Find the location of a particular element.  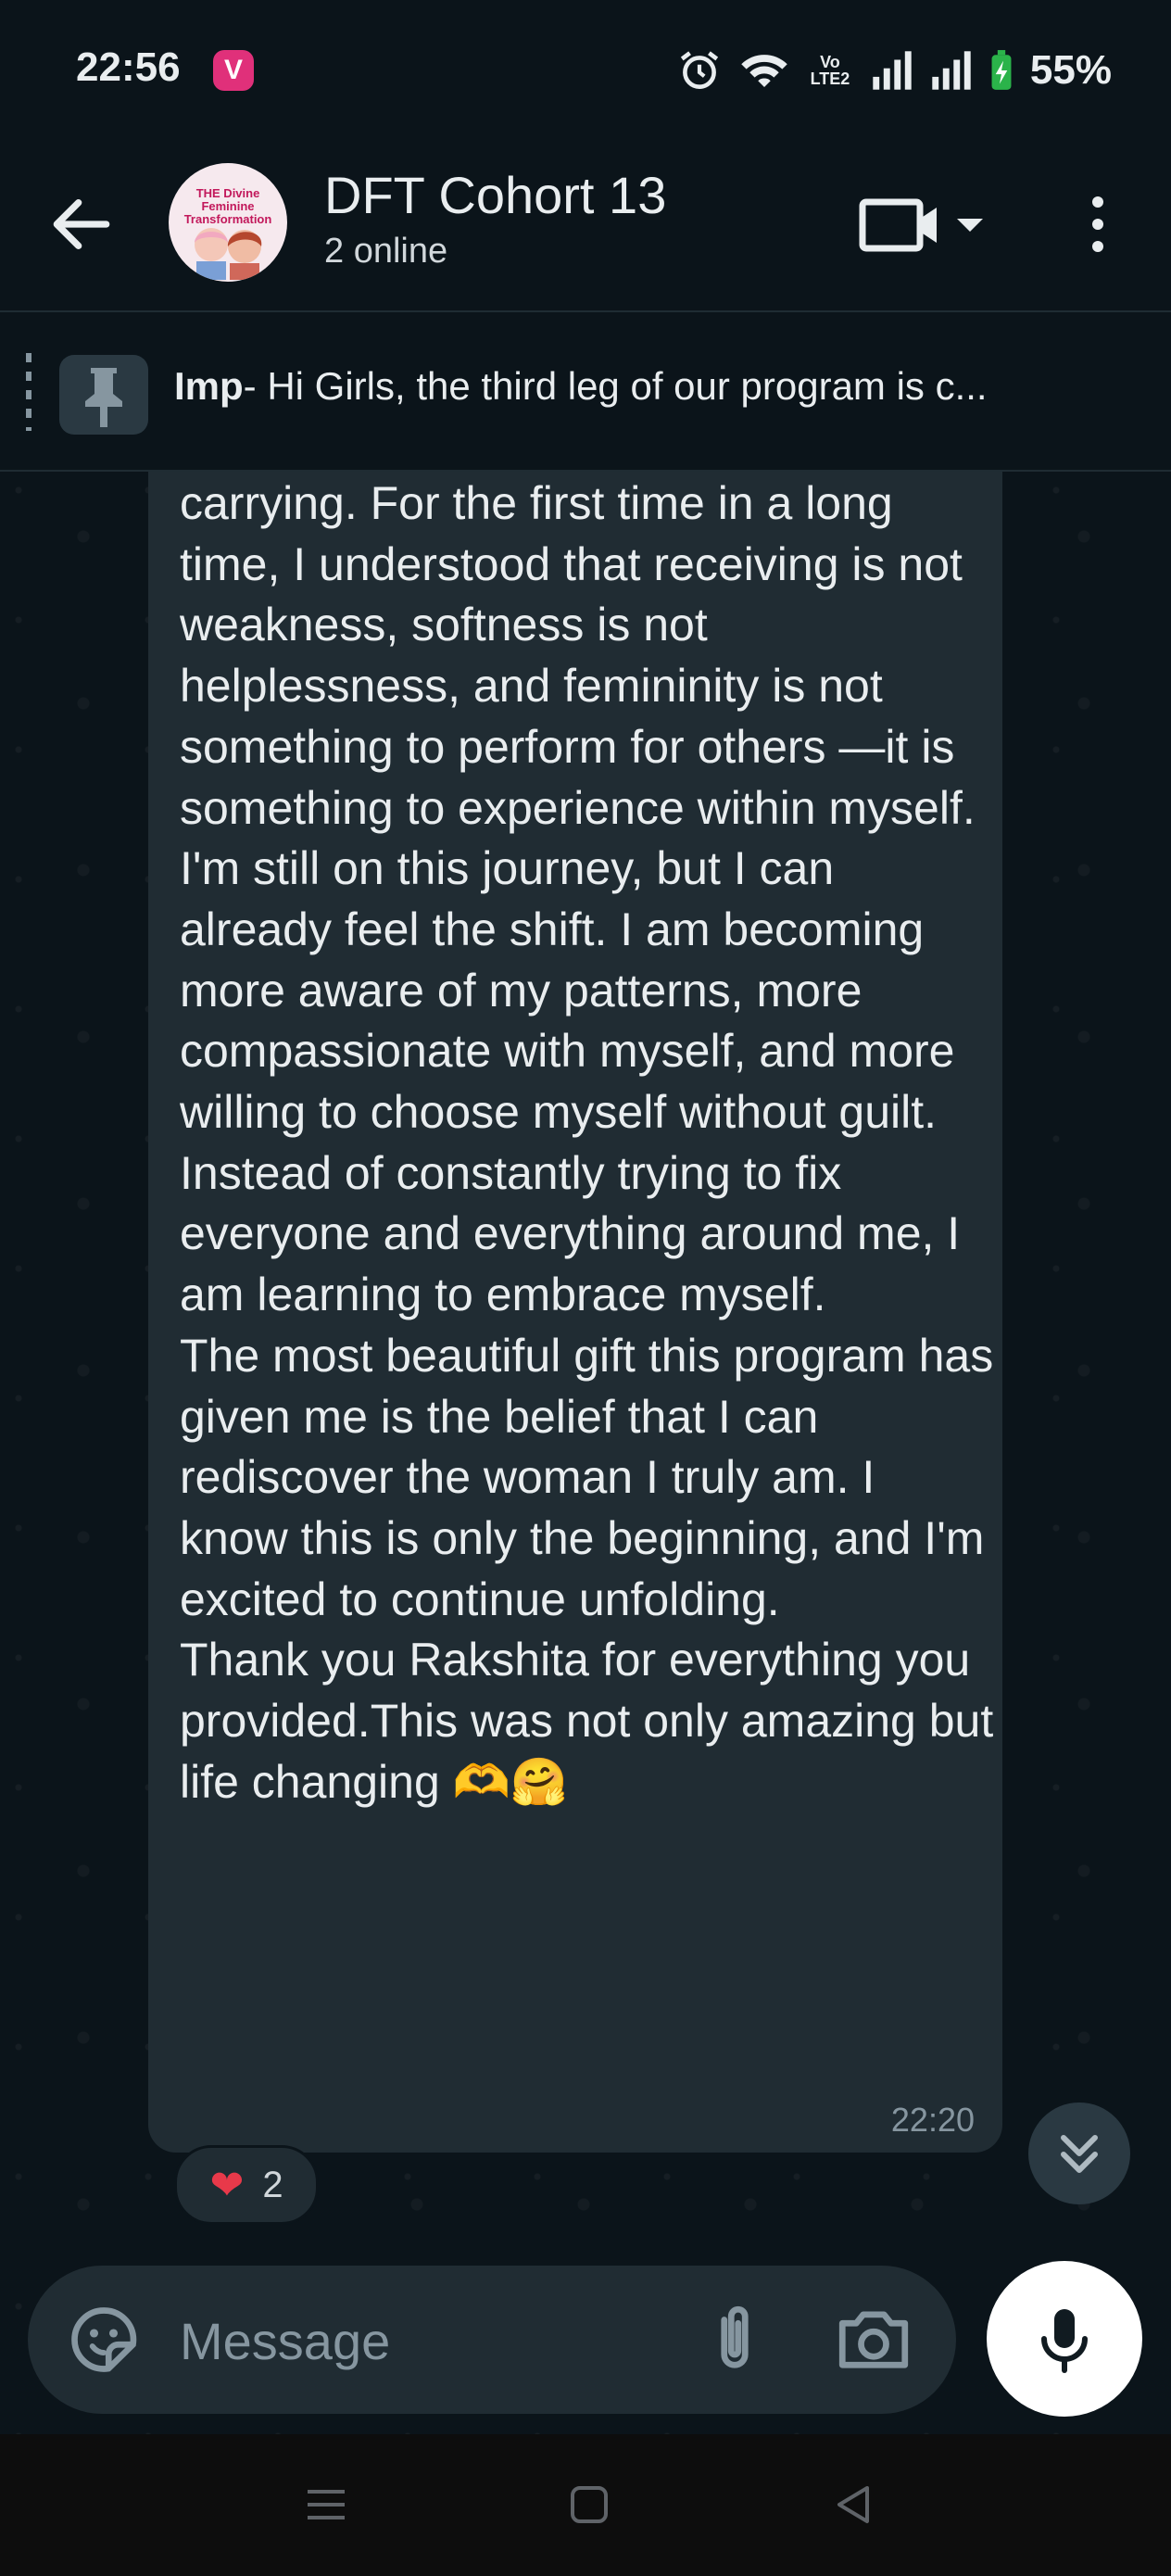

menu-icon is located at coordinates (327, 2504).